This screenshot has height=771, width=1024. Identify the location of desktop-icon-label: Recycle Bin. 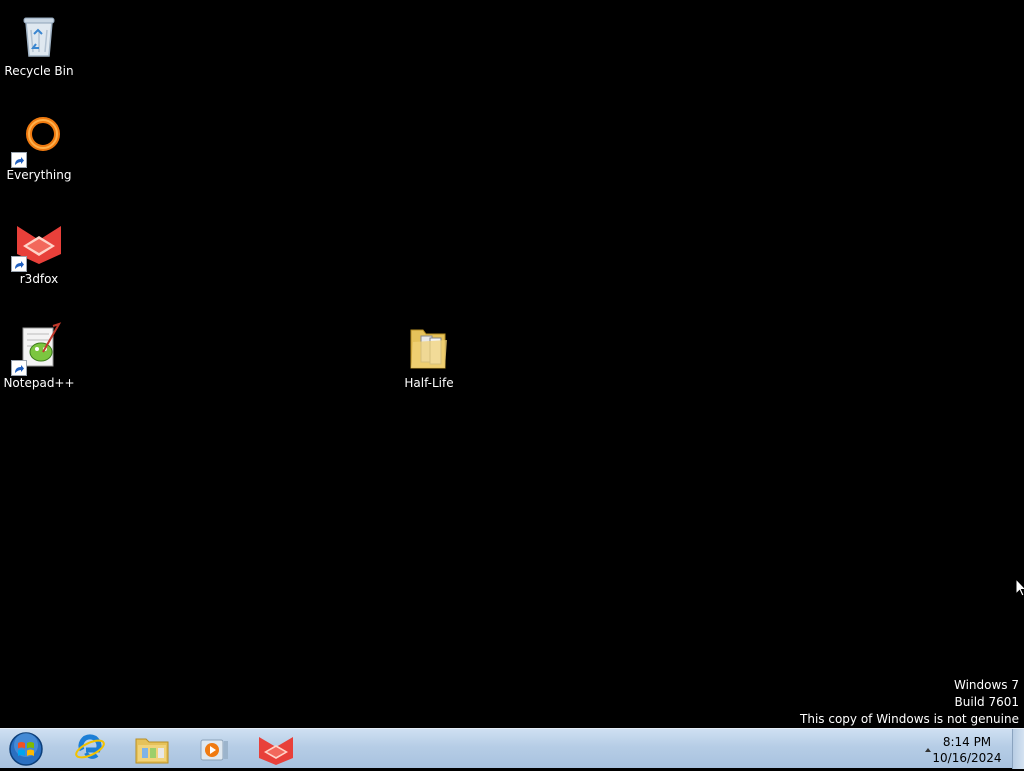
(39, 71).